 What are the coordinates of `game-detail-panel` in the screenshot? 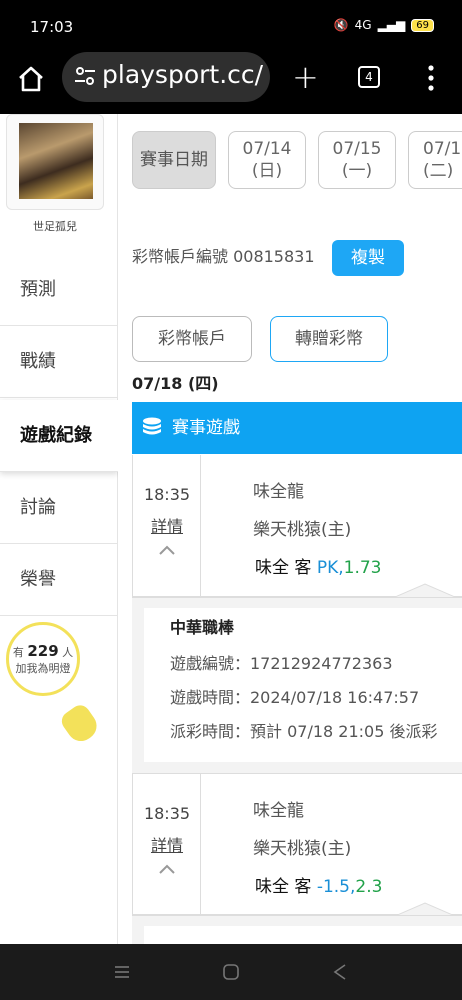 It's located at (297, 929).